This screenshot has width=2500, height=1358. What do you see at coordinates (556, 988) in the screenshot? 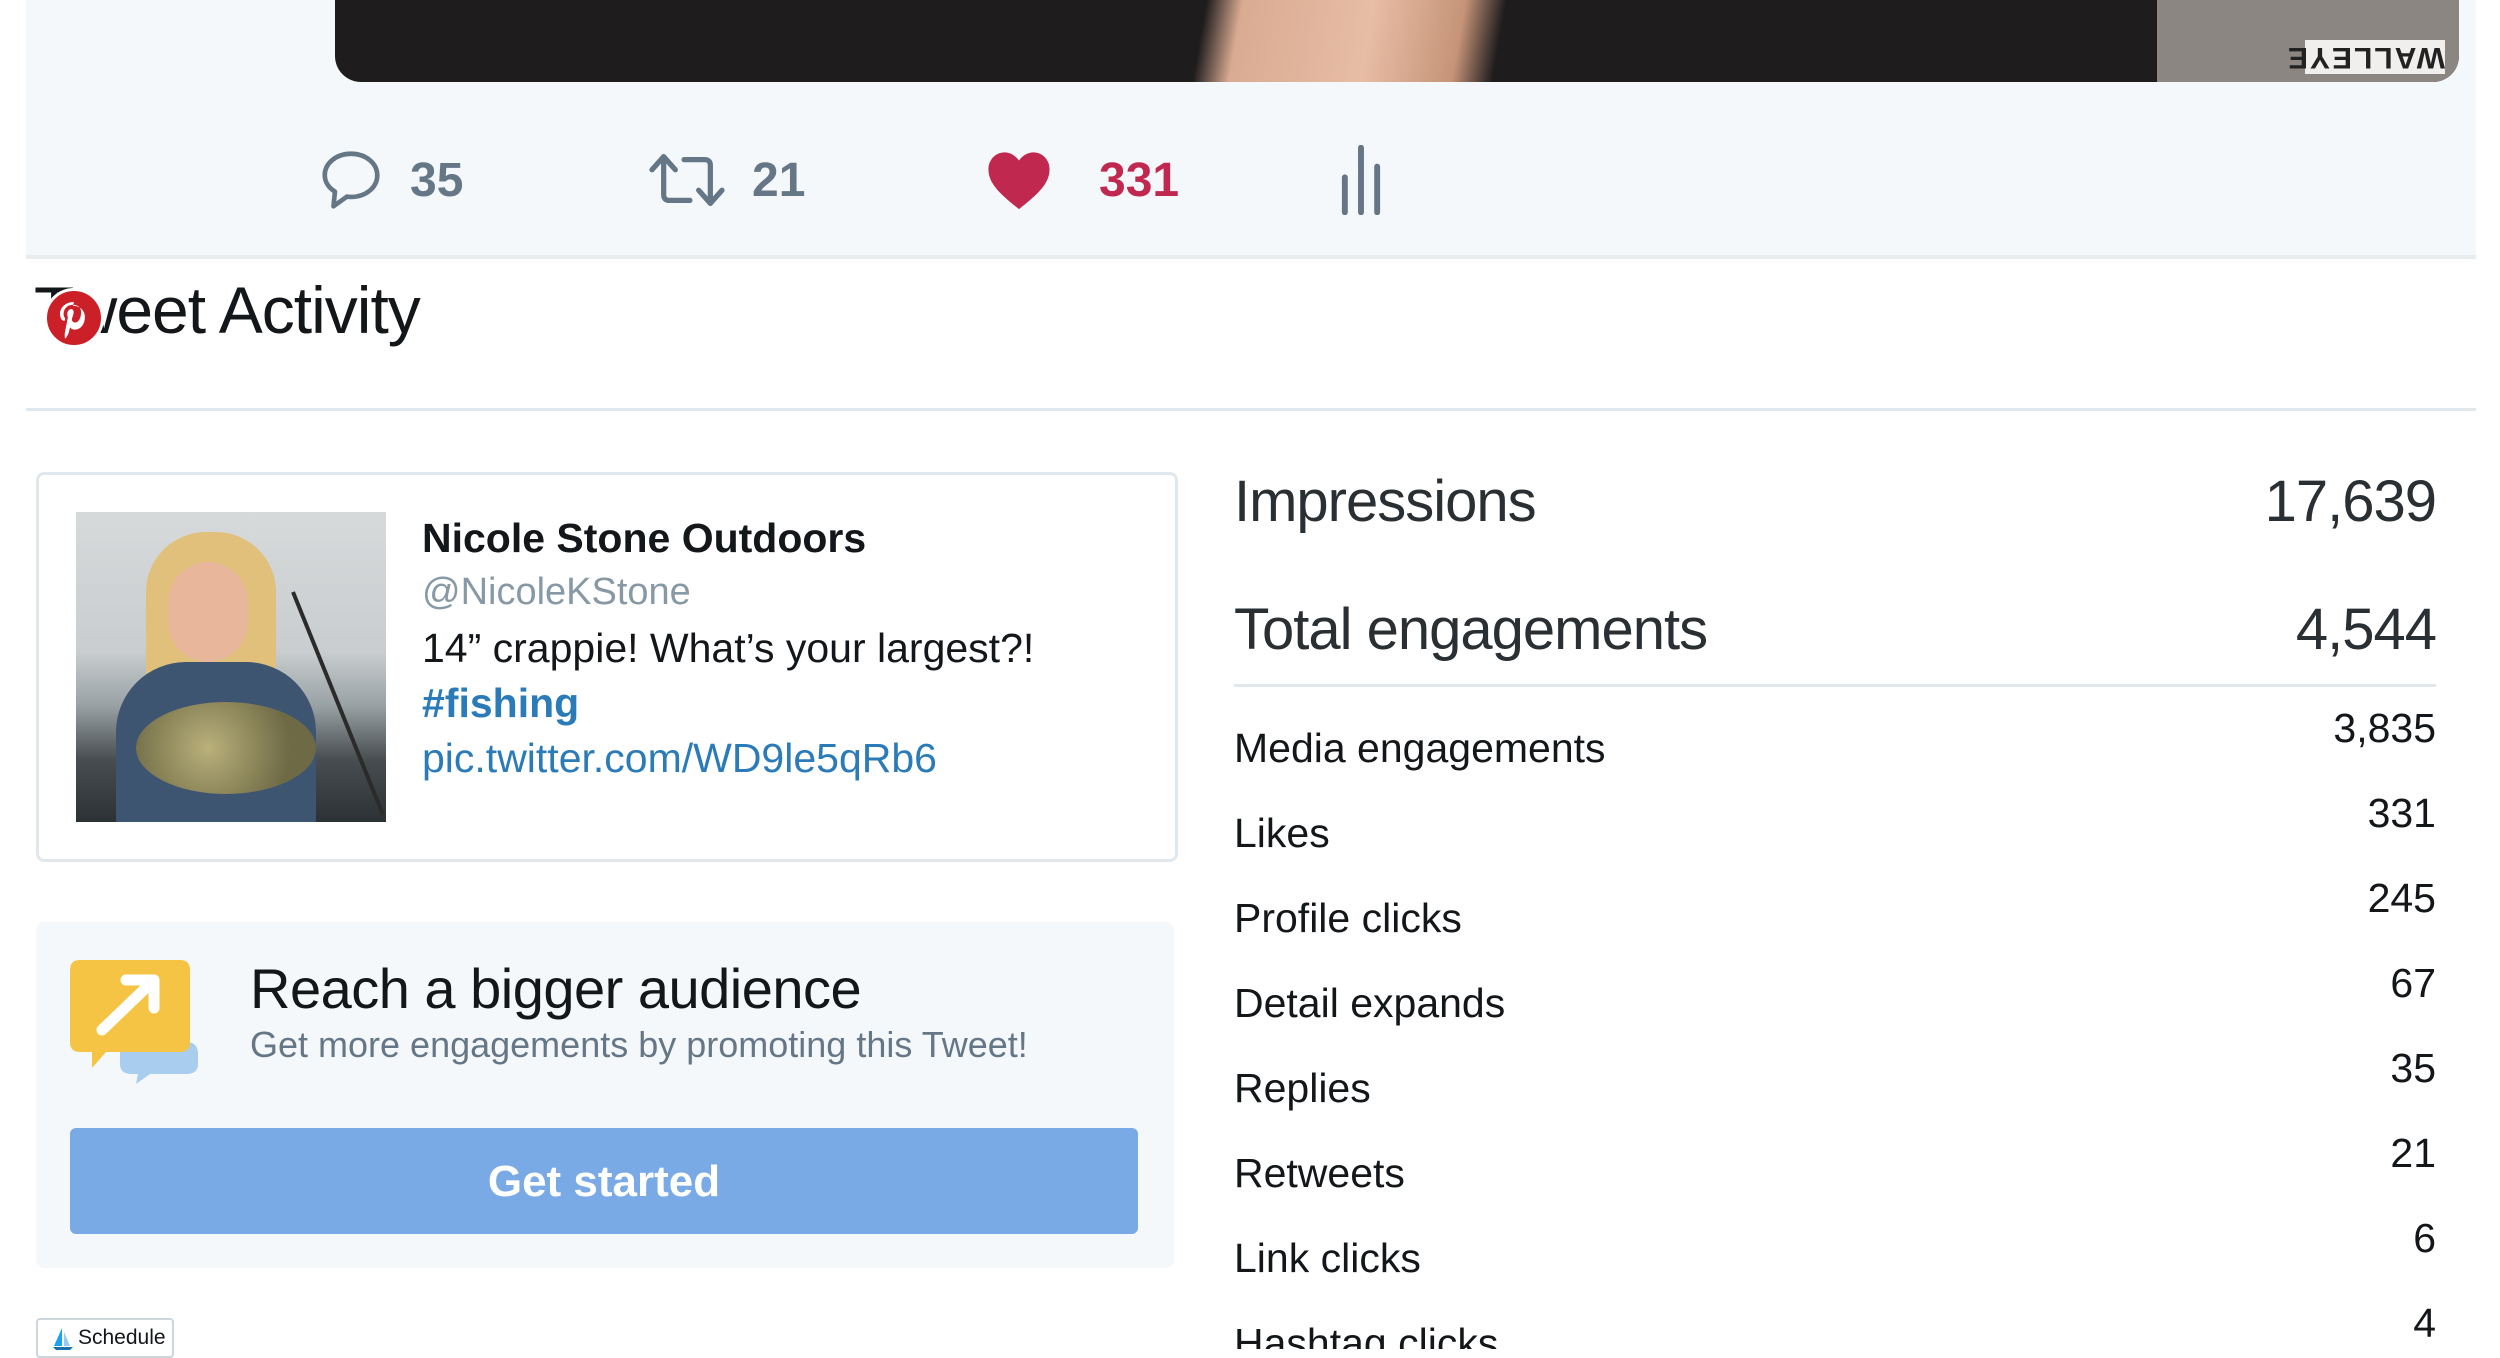
I see `promote-title: Reach a bigger audience` at bounding box center [556, 988].